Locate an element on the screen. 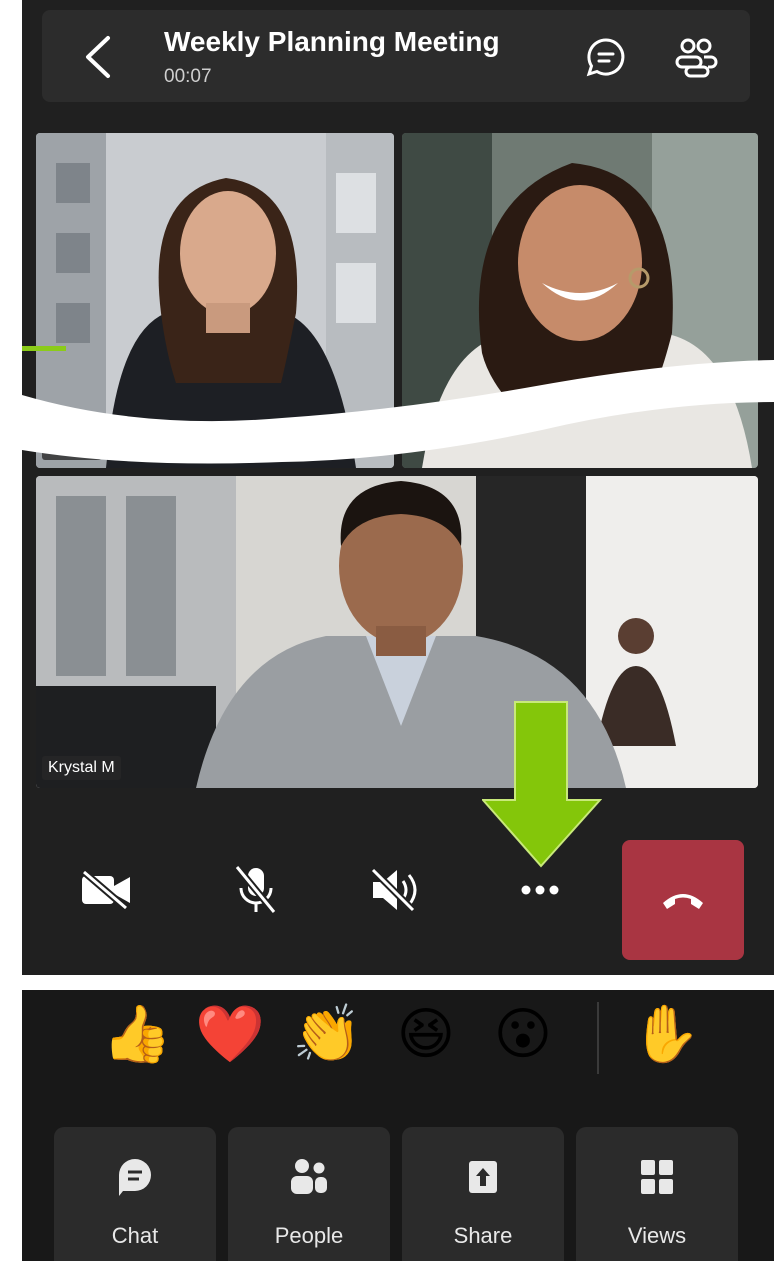 The image size is (775, 1261). call-controls-bar is located at coordinates (398, 887).